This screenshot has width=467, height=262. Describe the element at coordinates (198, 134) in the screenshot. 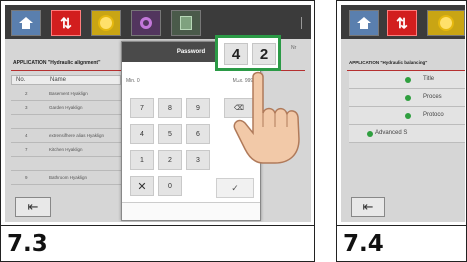

I see `key-6: 6` at that location.